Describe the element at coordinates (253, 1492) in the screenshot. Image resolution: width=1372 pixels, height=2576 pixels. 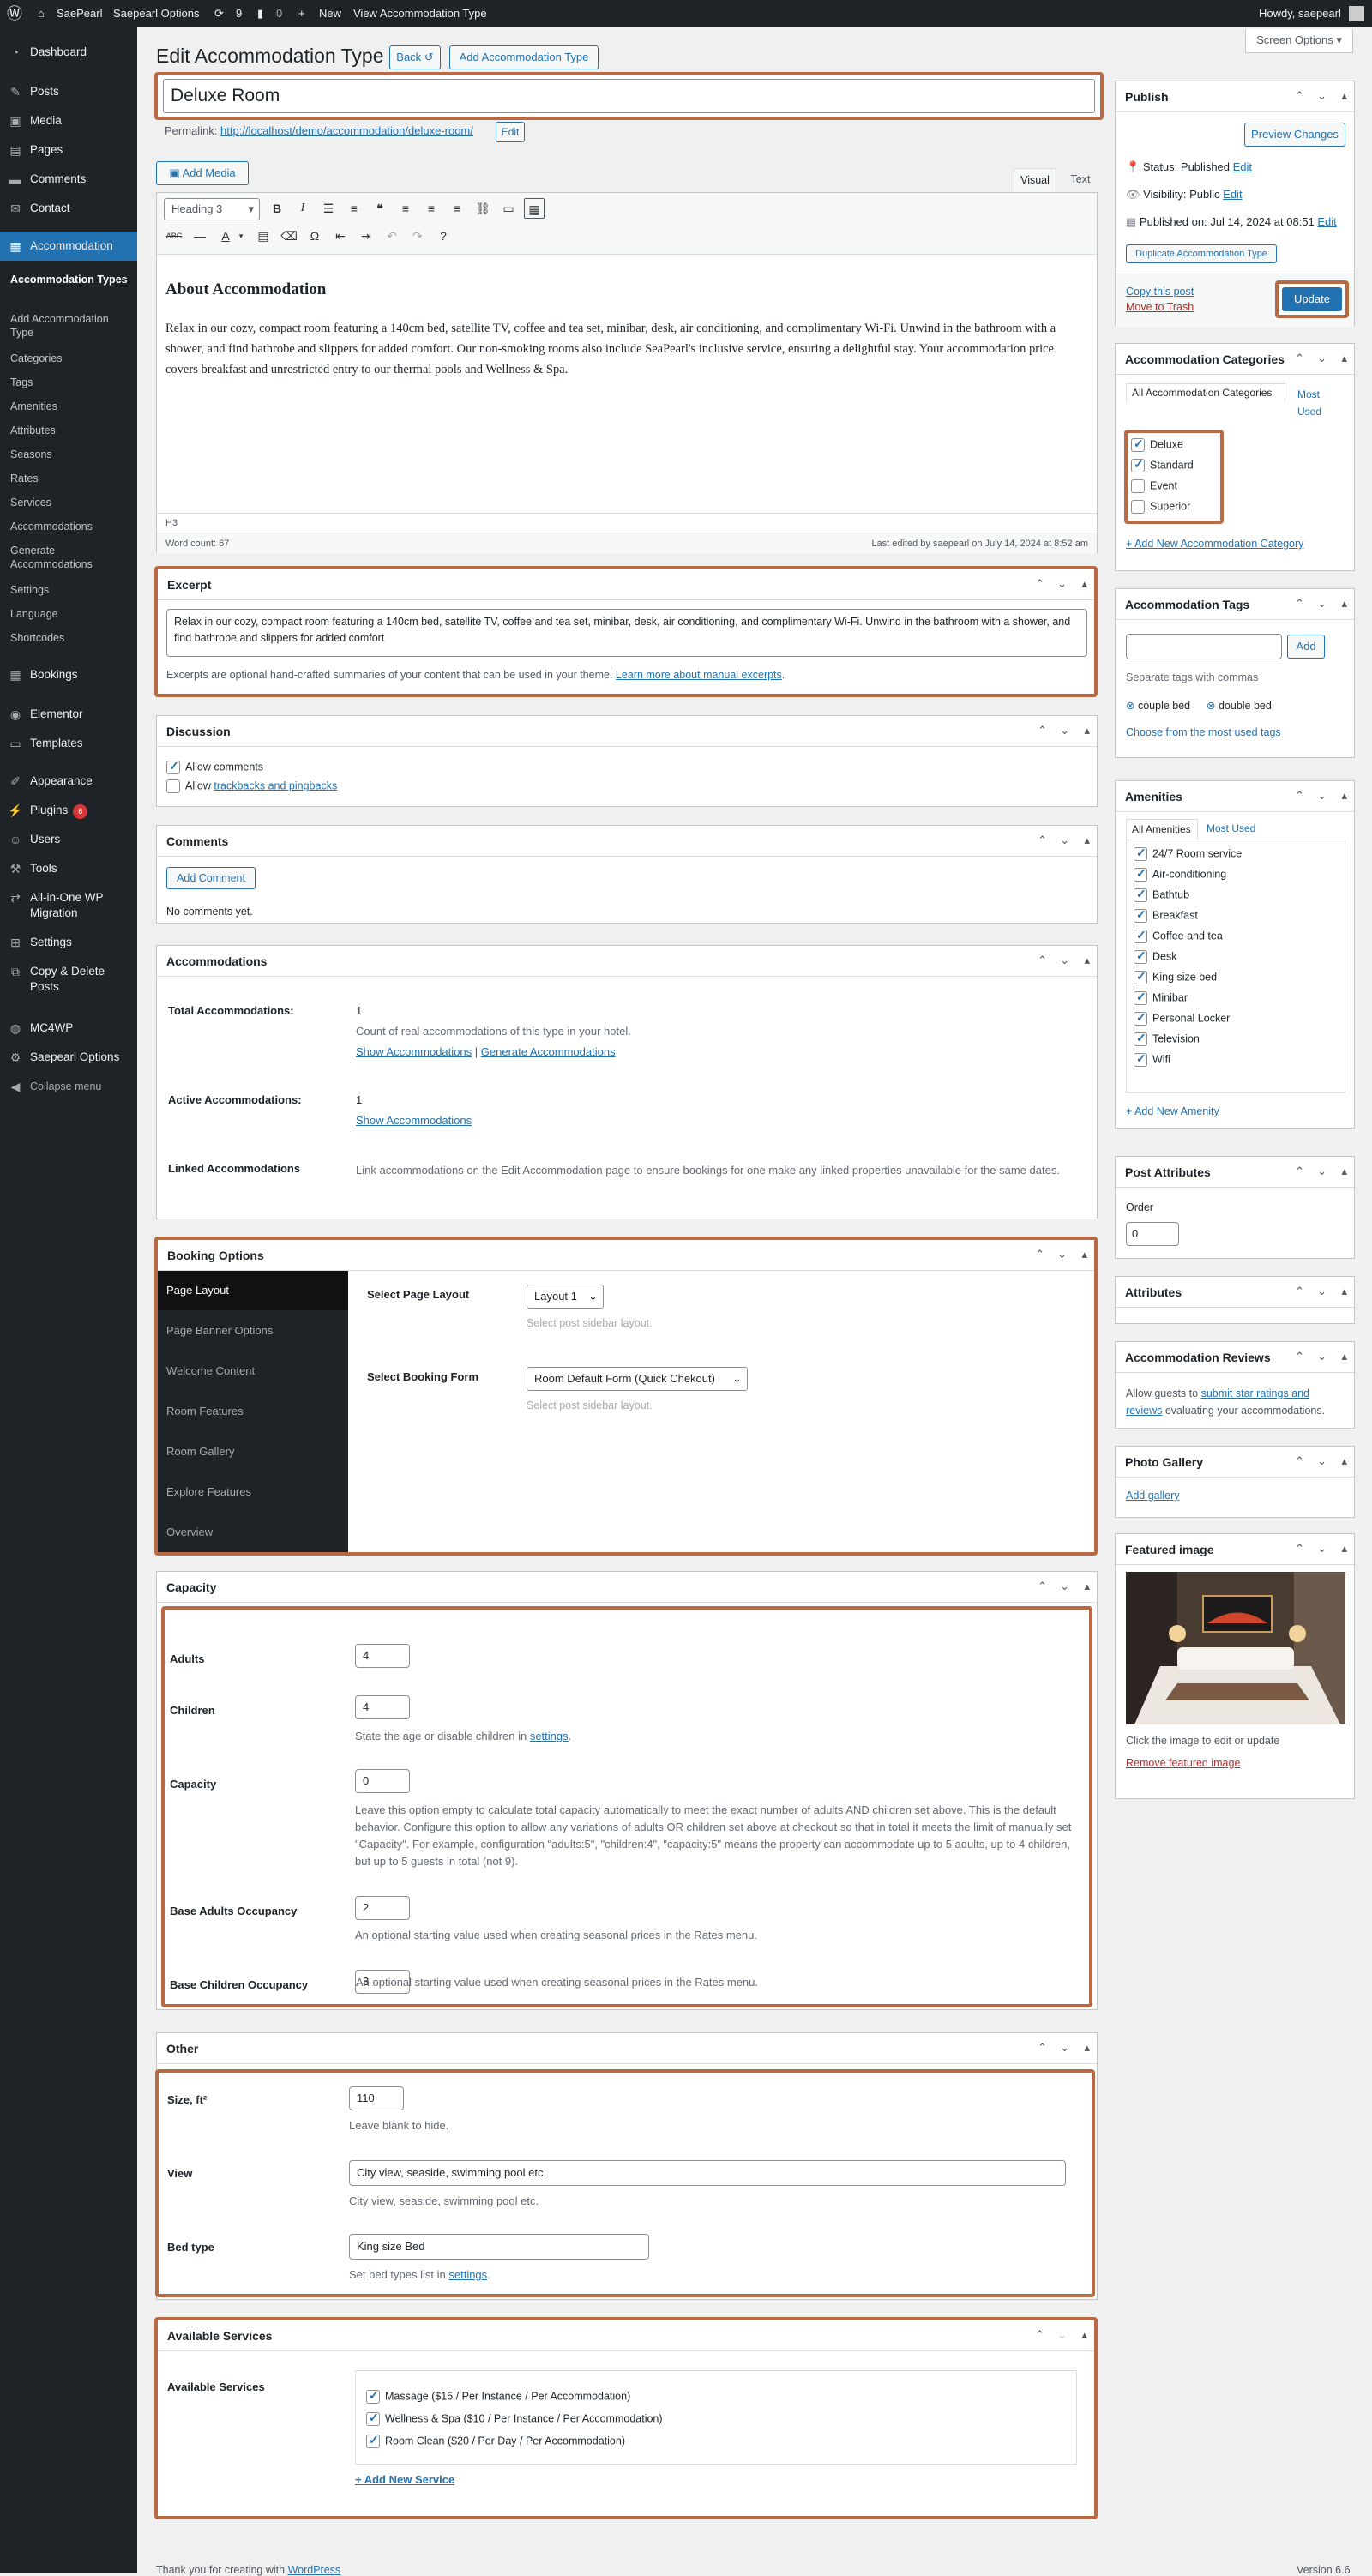
I see `tab-explore-features: Explore Features` at that location.